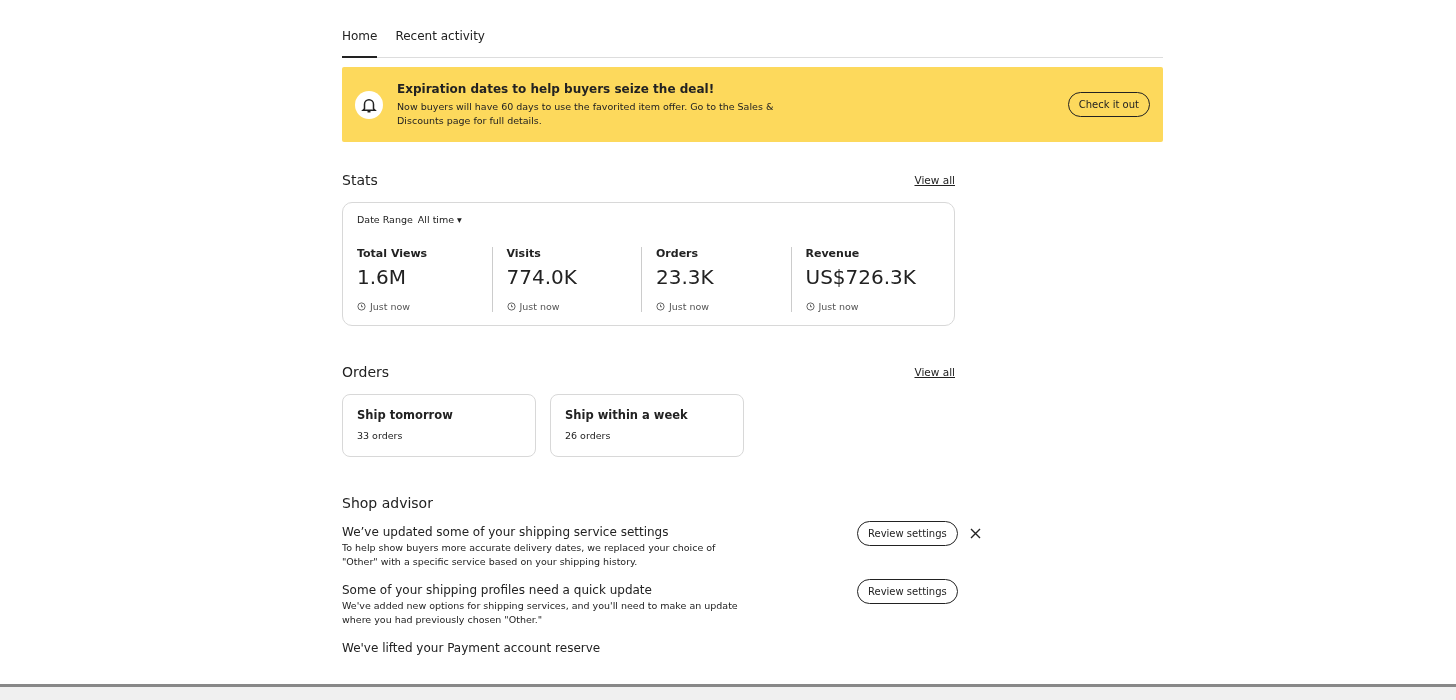 The image size is (1456, 700). I want to click on banner-title: Expiration dates to help buyers seize the deal!, so click(556, 88).